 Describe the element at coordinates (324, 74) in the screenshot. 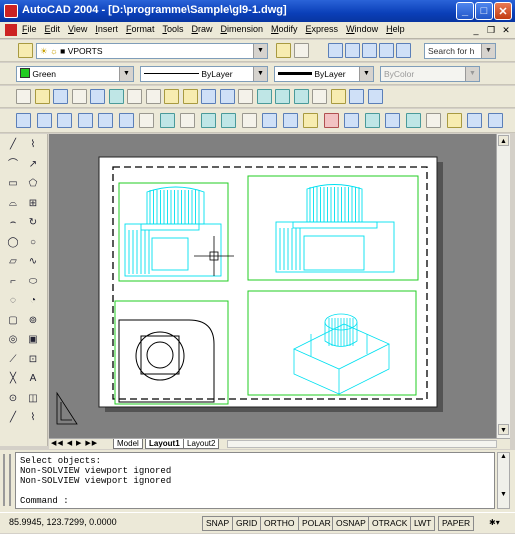

I see `lineweight-select: ByLayer ▼` at that location.